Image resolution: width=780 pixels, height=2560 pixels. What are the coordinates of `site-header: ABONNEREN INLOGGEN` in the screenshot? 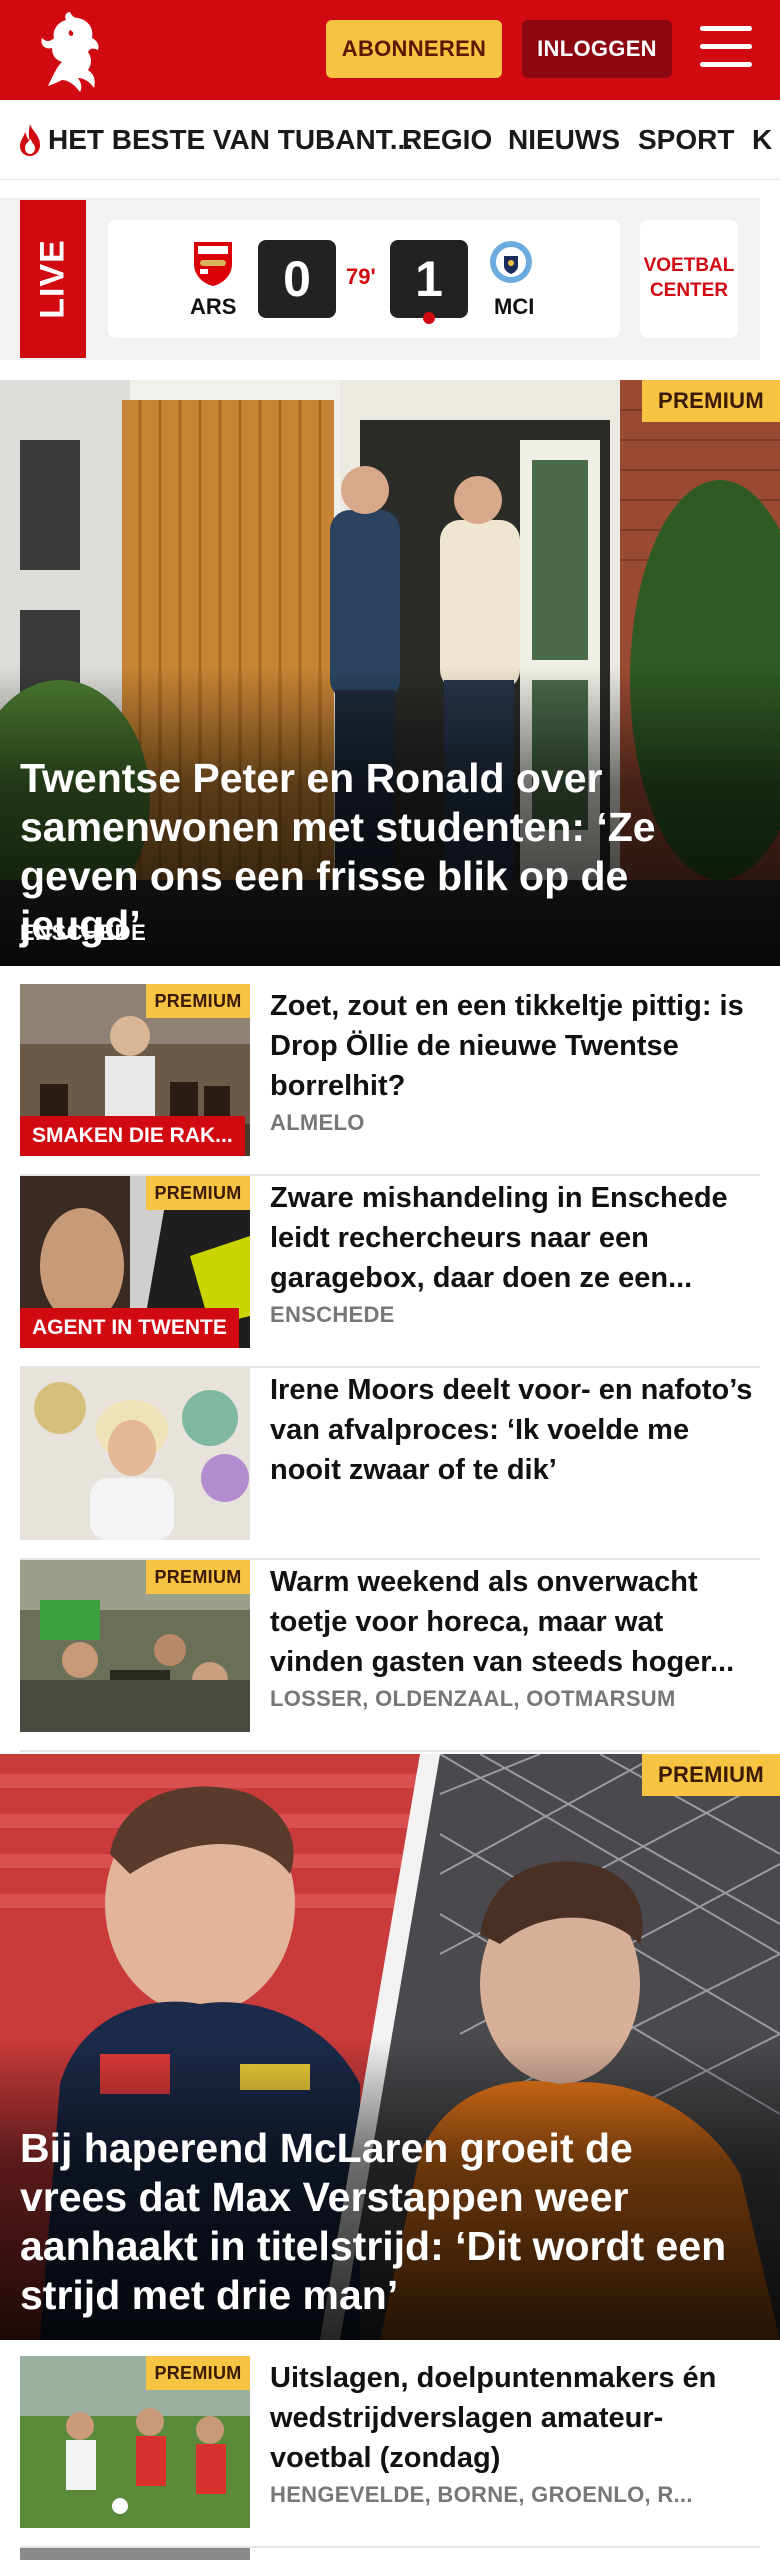 It's located at (390, 50).